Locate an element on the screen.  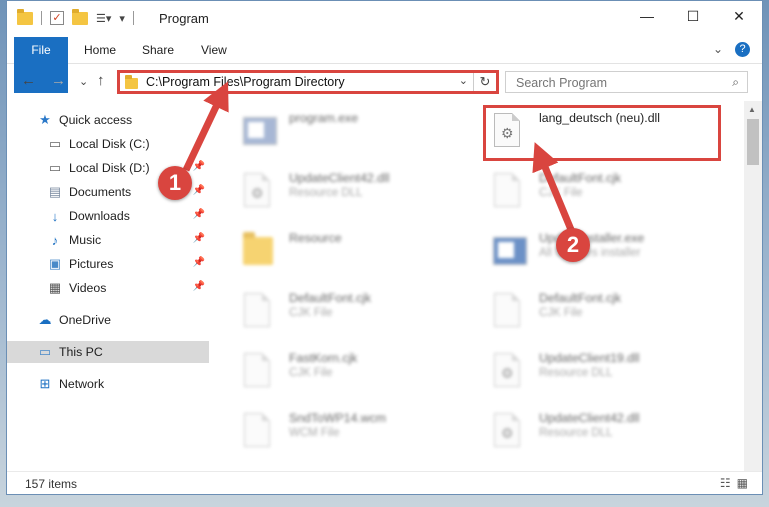
file-item: ⚙ UpdateClient19.dll Resource DLL is located at coordinates (597, 373).